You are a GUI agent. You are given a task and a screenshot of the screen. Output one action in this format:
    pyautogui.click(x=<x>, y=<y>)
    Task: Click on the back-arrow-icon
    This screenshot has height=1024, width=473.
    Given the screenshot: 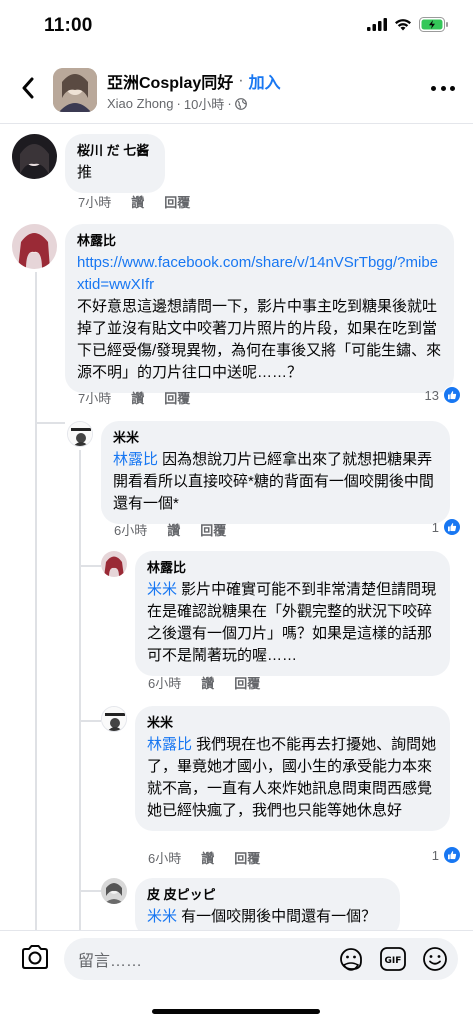 What is the action you would take?
    pyautogui.click(x=28, y=88)
    